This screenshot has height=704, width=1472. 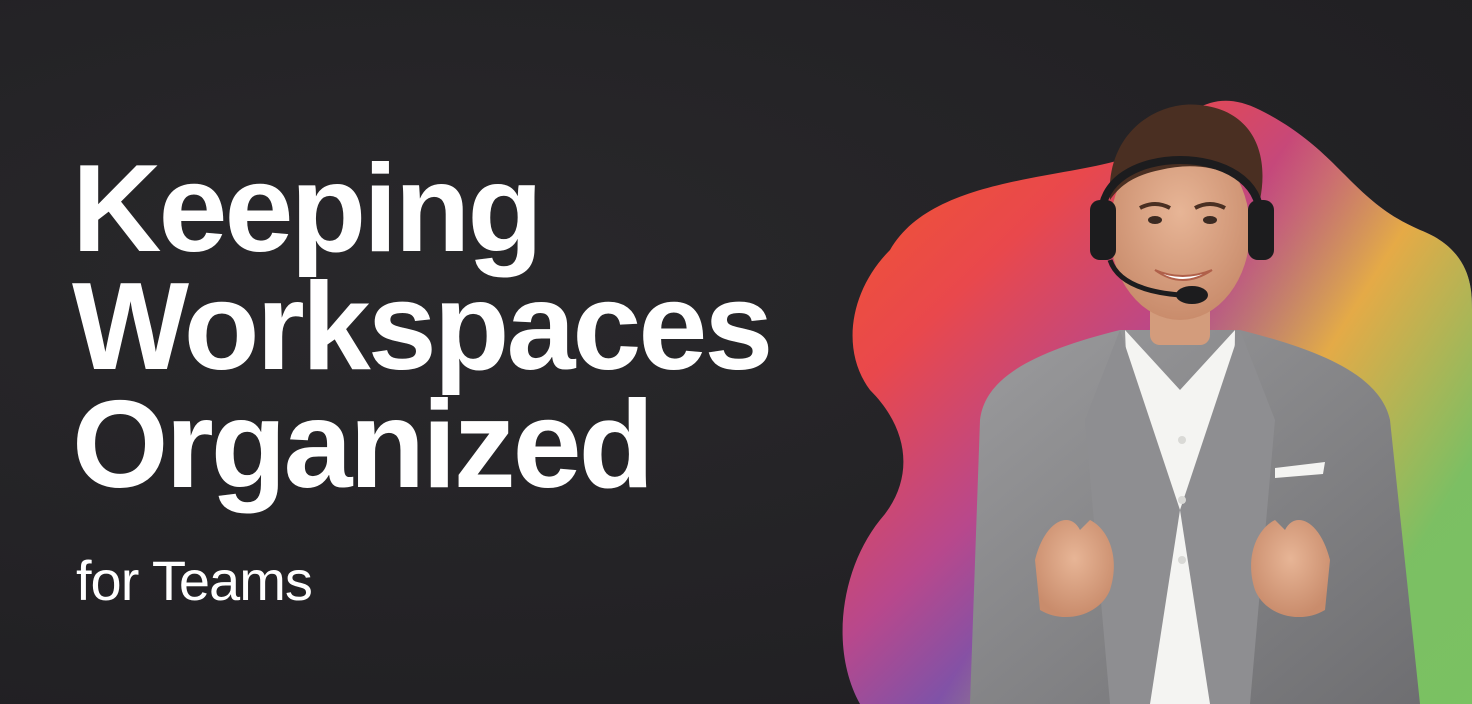 I want to click on headline-line-2: Workspaces, so click(x=422, y=327).